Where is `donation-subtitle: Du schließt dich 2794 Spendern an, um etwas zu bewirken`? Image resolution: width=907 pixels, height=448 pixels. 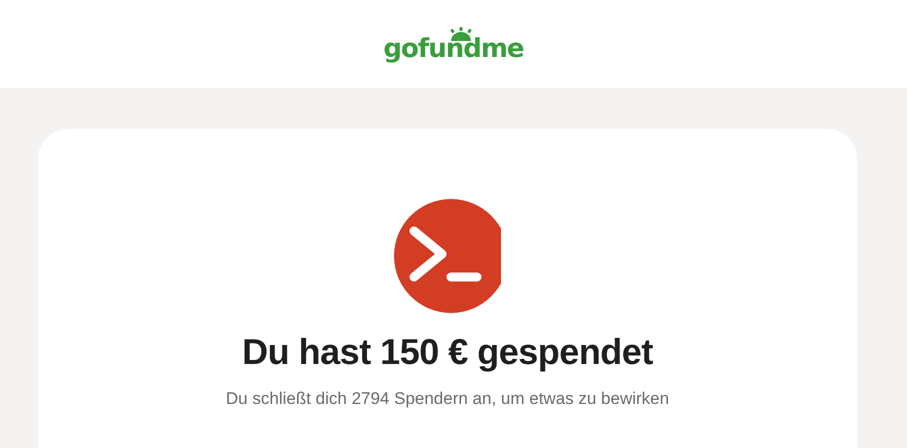 donation-subtitle: Du schließt dich 2794 Spendern an, um etwas zu bewirken is located at coordinates (448, 399).